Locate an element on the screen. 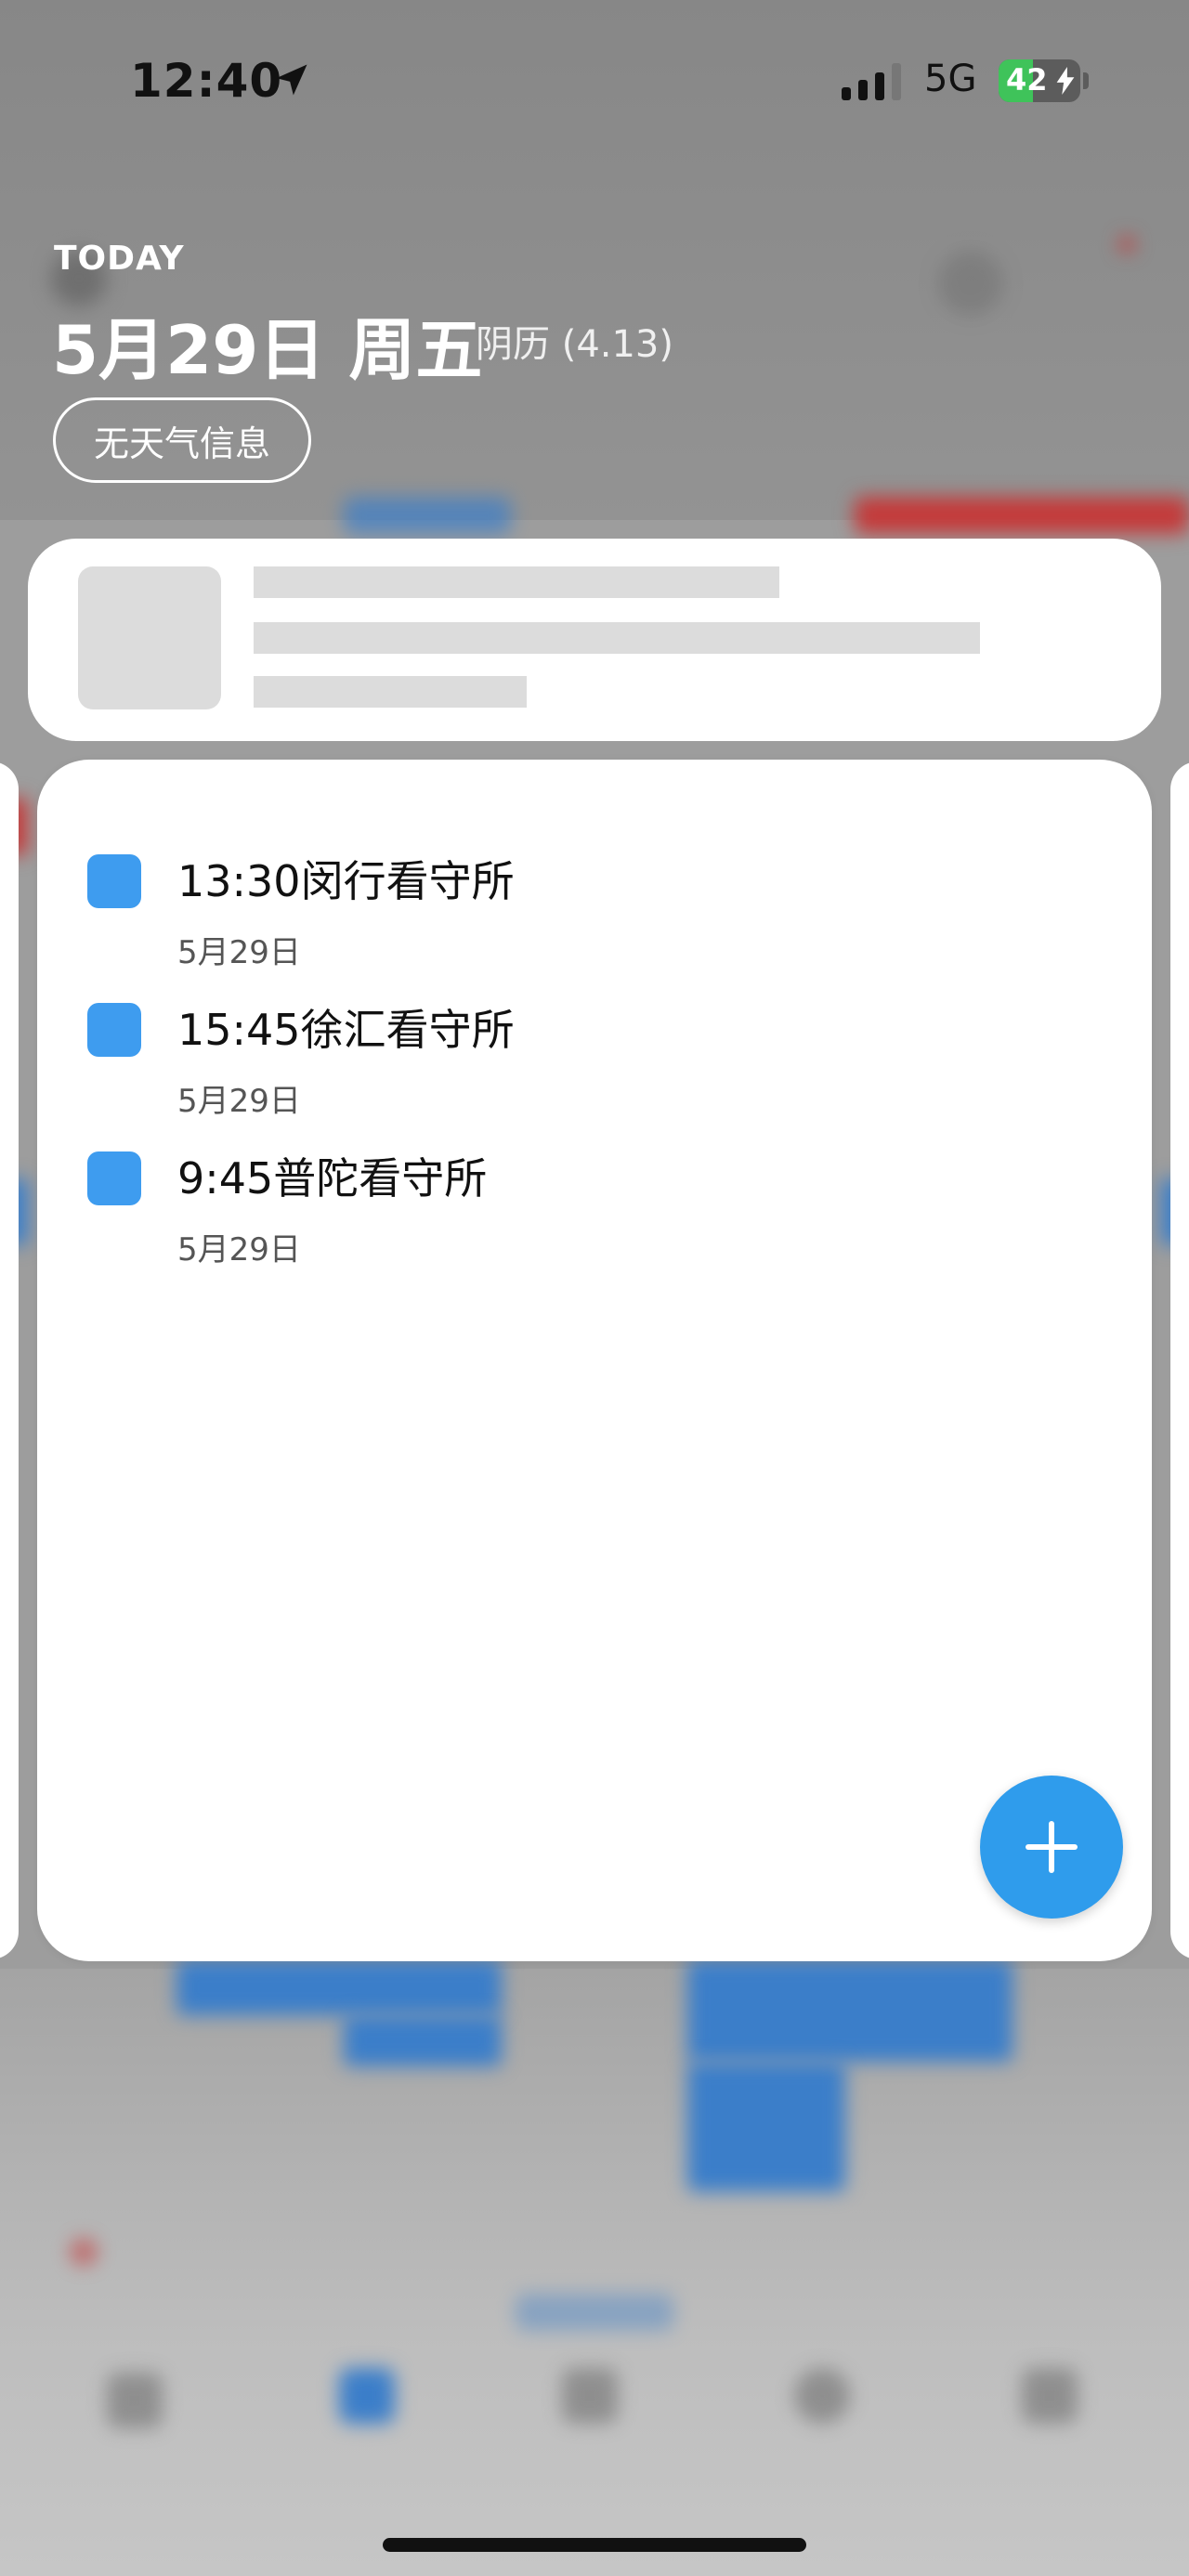 This screenshot has width=1189, height=2576. previous-card-peek is located at coordinates (10, 1360).